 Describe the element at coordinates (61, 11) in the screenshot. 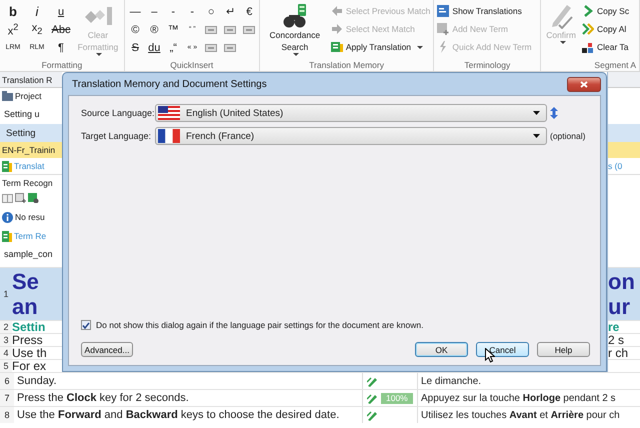

I see `format-button: u` at that location.